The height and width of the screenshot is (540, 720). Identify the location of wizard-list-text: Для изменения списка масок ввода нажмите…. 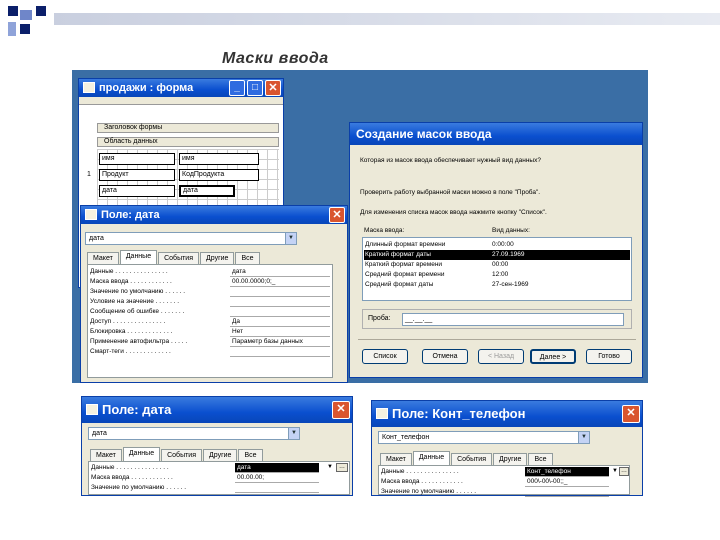
(453, 212).